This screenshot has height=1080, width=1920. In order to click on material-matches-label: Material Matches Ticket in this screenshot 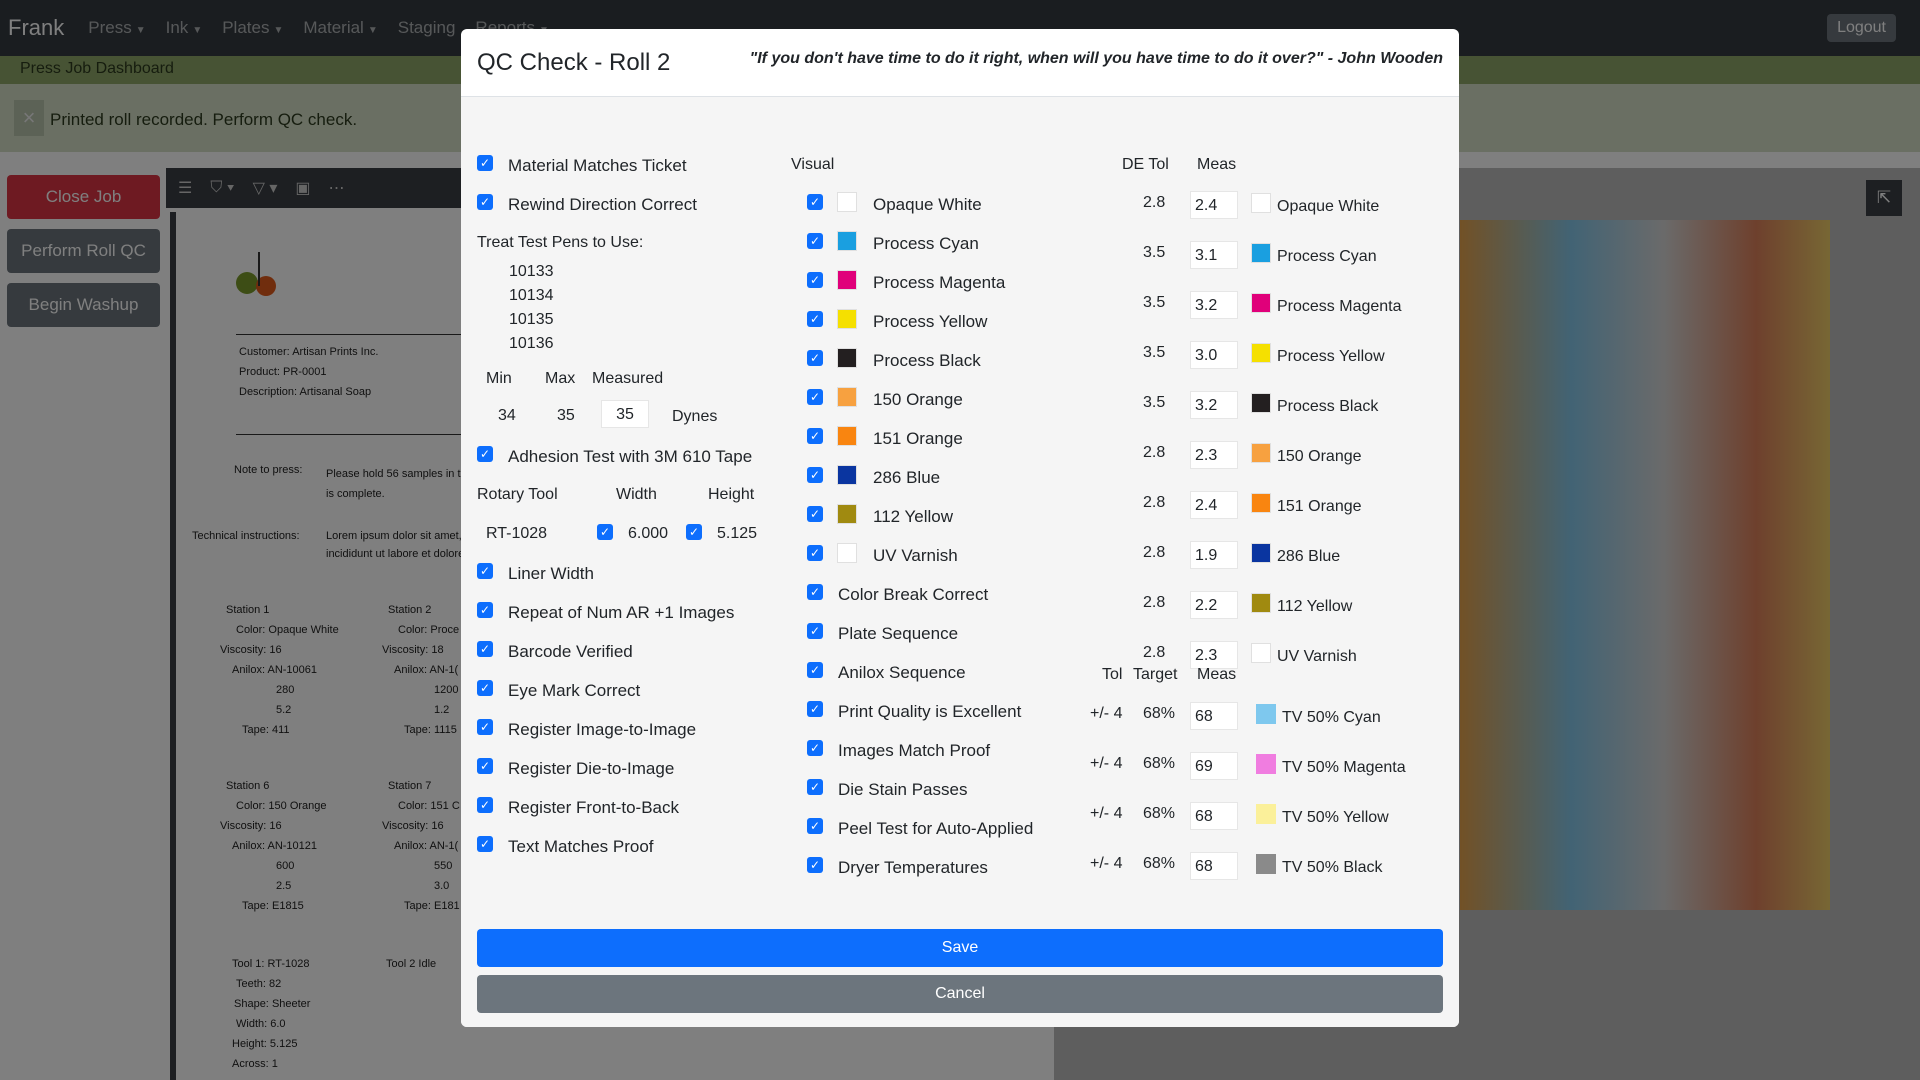, I will do `click(597, 165)`.